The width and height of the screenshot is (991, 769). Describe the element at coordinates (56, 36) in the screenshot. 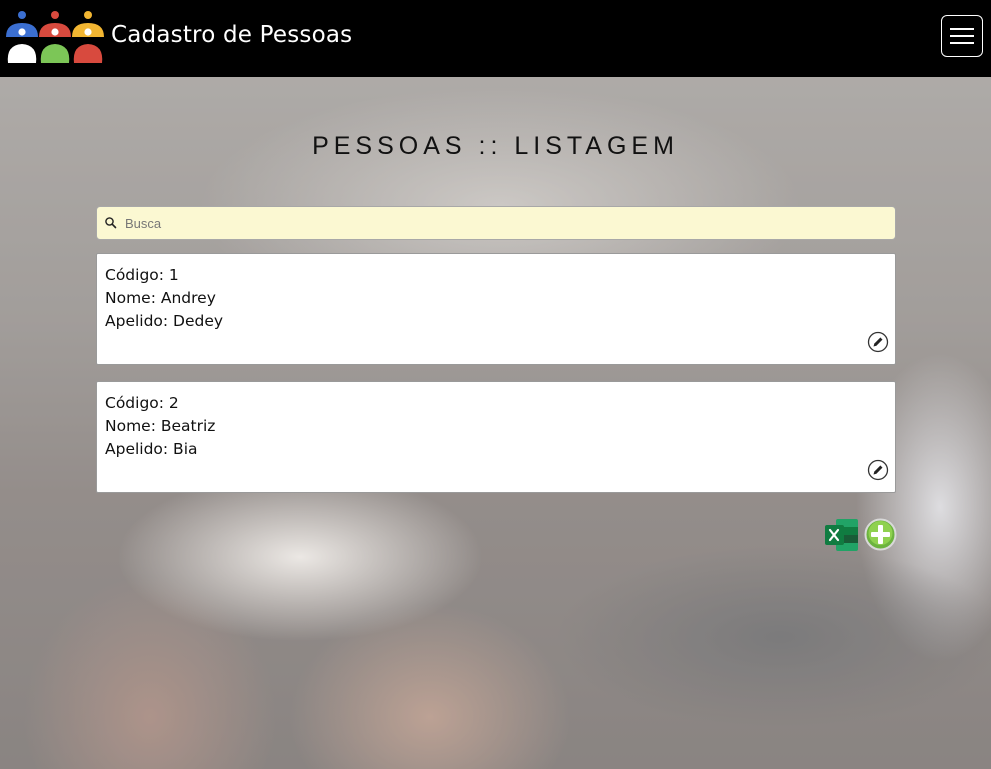

I see `people-group-logo` at that location.